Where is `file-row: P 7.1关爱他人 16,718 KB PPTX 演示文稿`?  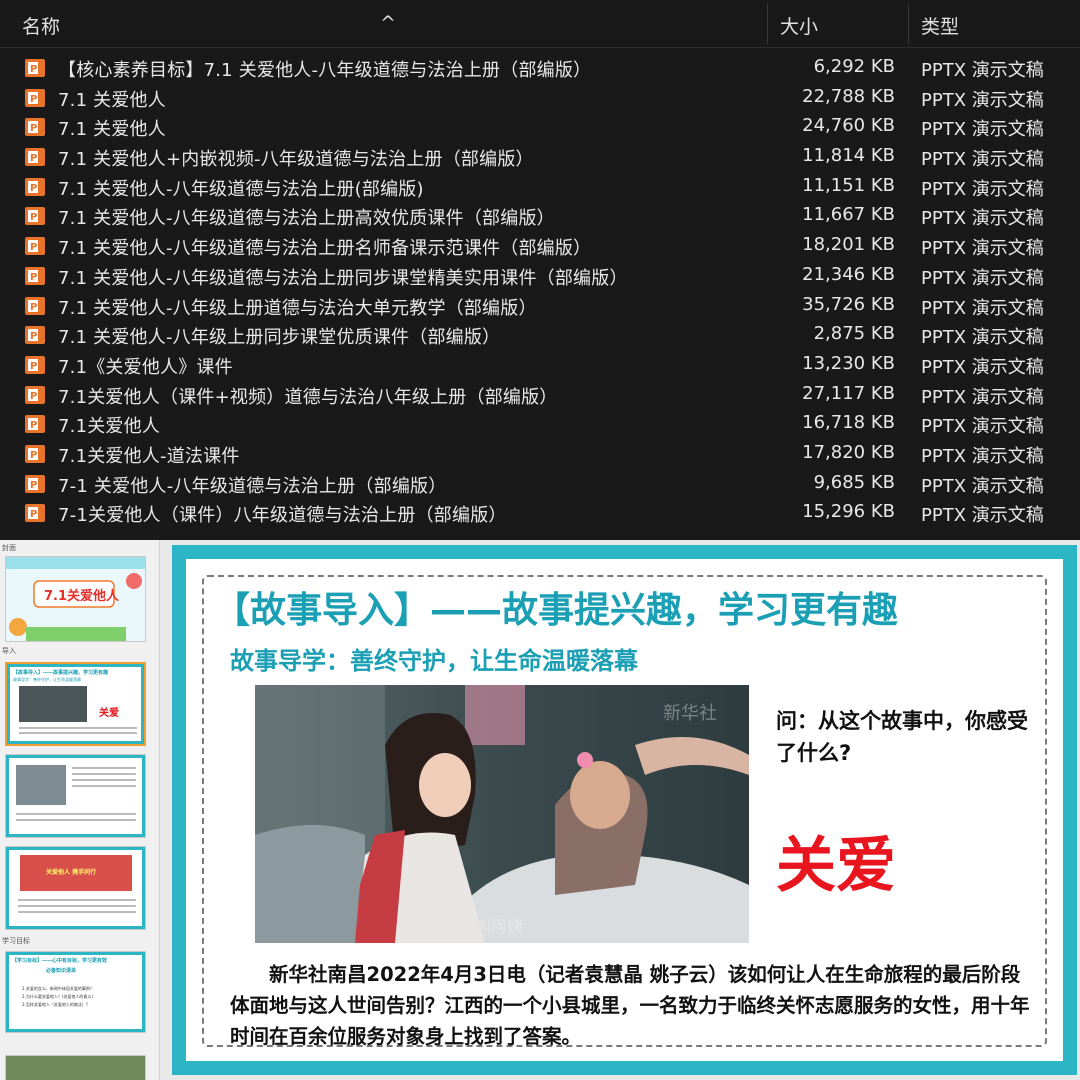
file-row: P 7.1关爱他人 16,718 KB PPTX 演示文稿 is located at coordinates (540, 424).